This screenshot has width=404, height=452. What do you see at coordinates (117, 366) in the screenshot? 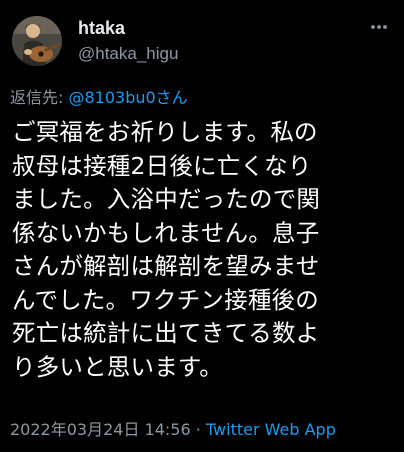
I see `tweet-text-line: り多いと思います。` at bounding box center [117, 366].